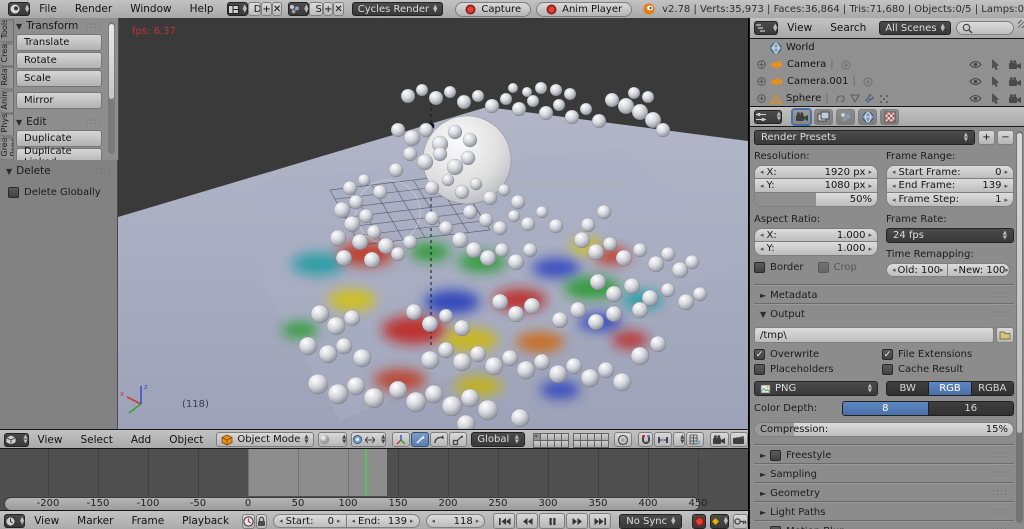 This screenshot has width=1024, height=529. What do you see at coordinates (7, 148) in the screenshot?
I see `shelf-tab-grease-pencil: Grease Pencil` at bounding box center [7, 148].